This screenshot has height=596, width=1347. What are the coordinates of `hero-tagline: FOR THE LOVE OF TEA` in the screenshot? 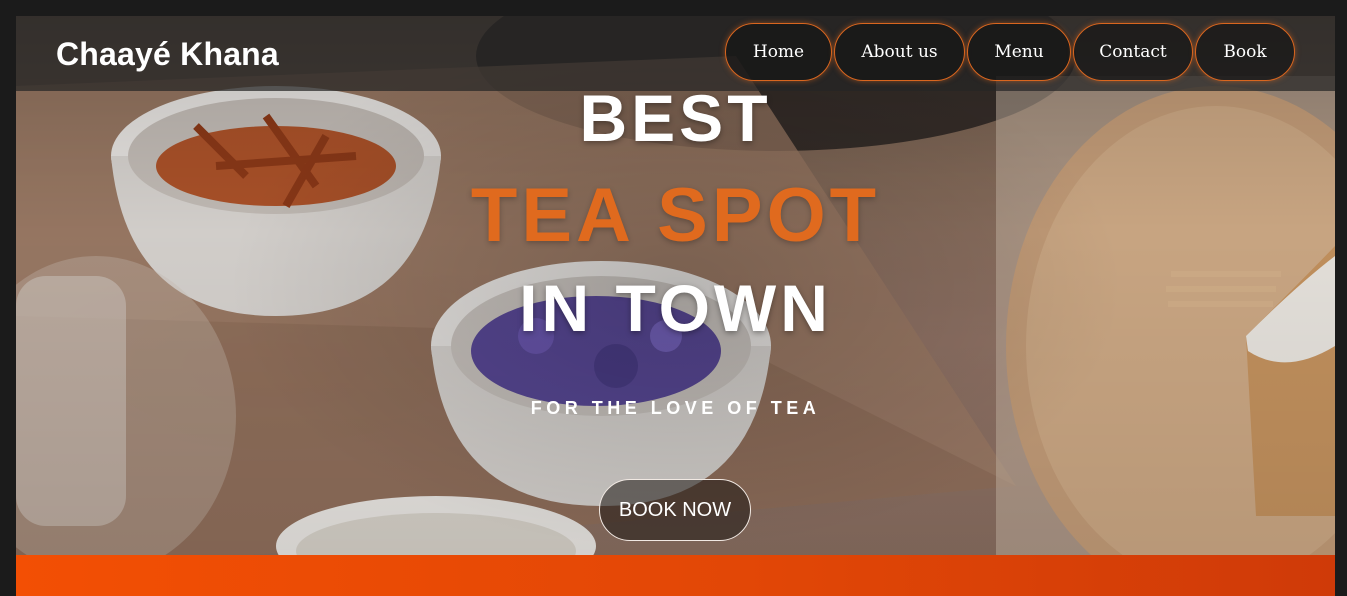 It's located at (675, 408).